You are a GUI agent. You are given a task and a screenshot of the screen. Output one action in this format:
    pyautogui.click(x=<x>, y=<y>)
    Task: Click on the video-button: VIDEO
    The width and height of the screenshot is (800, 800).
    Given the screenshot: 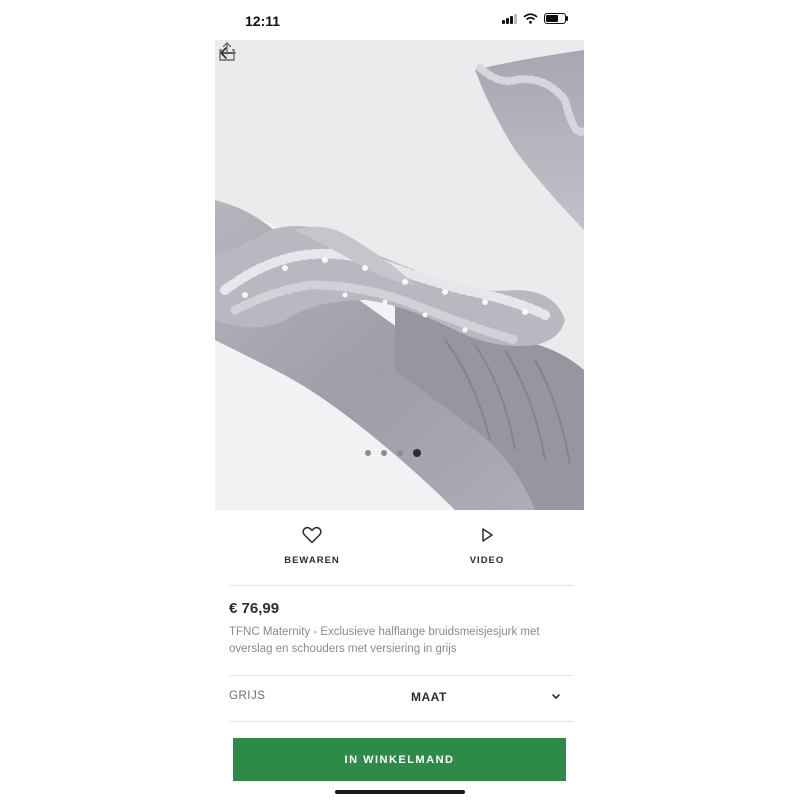 What is the action you would take?
    pyautogui.click(x=487, y=546)
    